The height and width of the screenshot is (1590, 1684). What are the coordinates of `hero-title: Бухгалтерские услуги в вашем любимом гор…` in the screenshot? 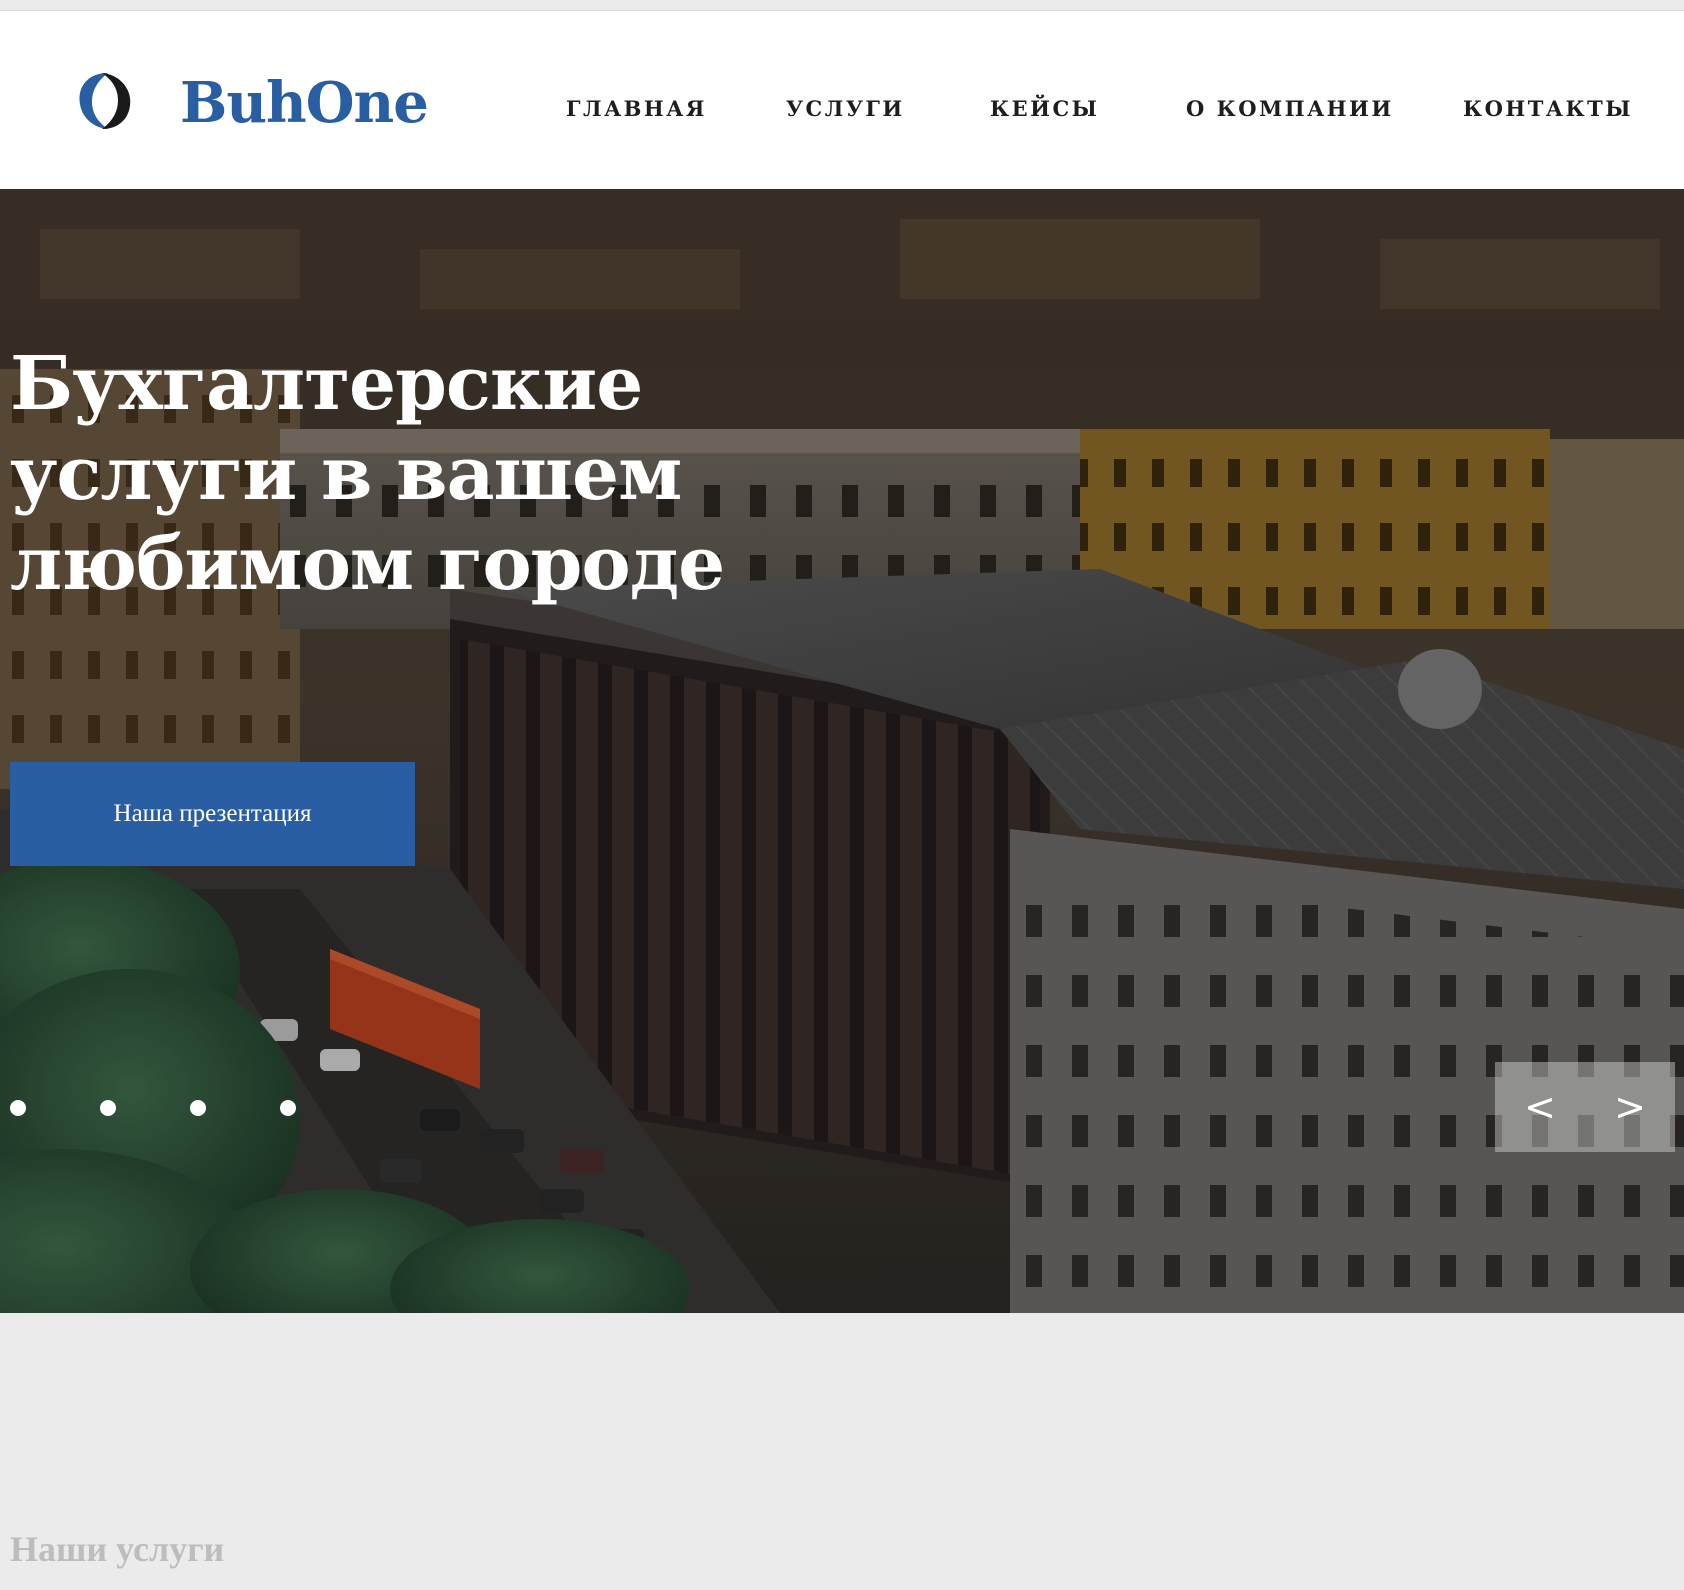 It's located at (367, 474).